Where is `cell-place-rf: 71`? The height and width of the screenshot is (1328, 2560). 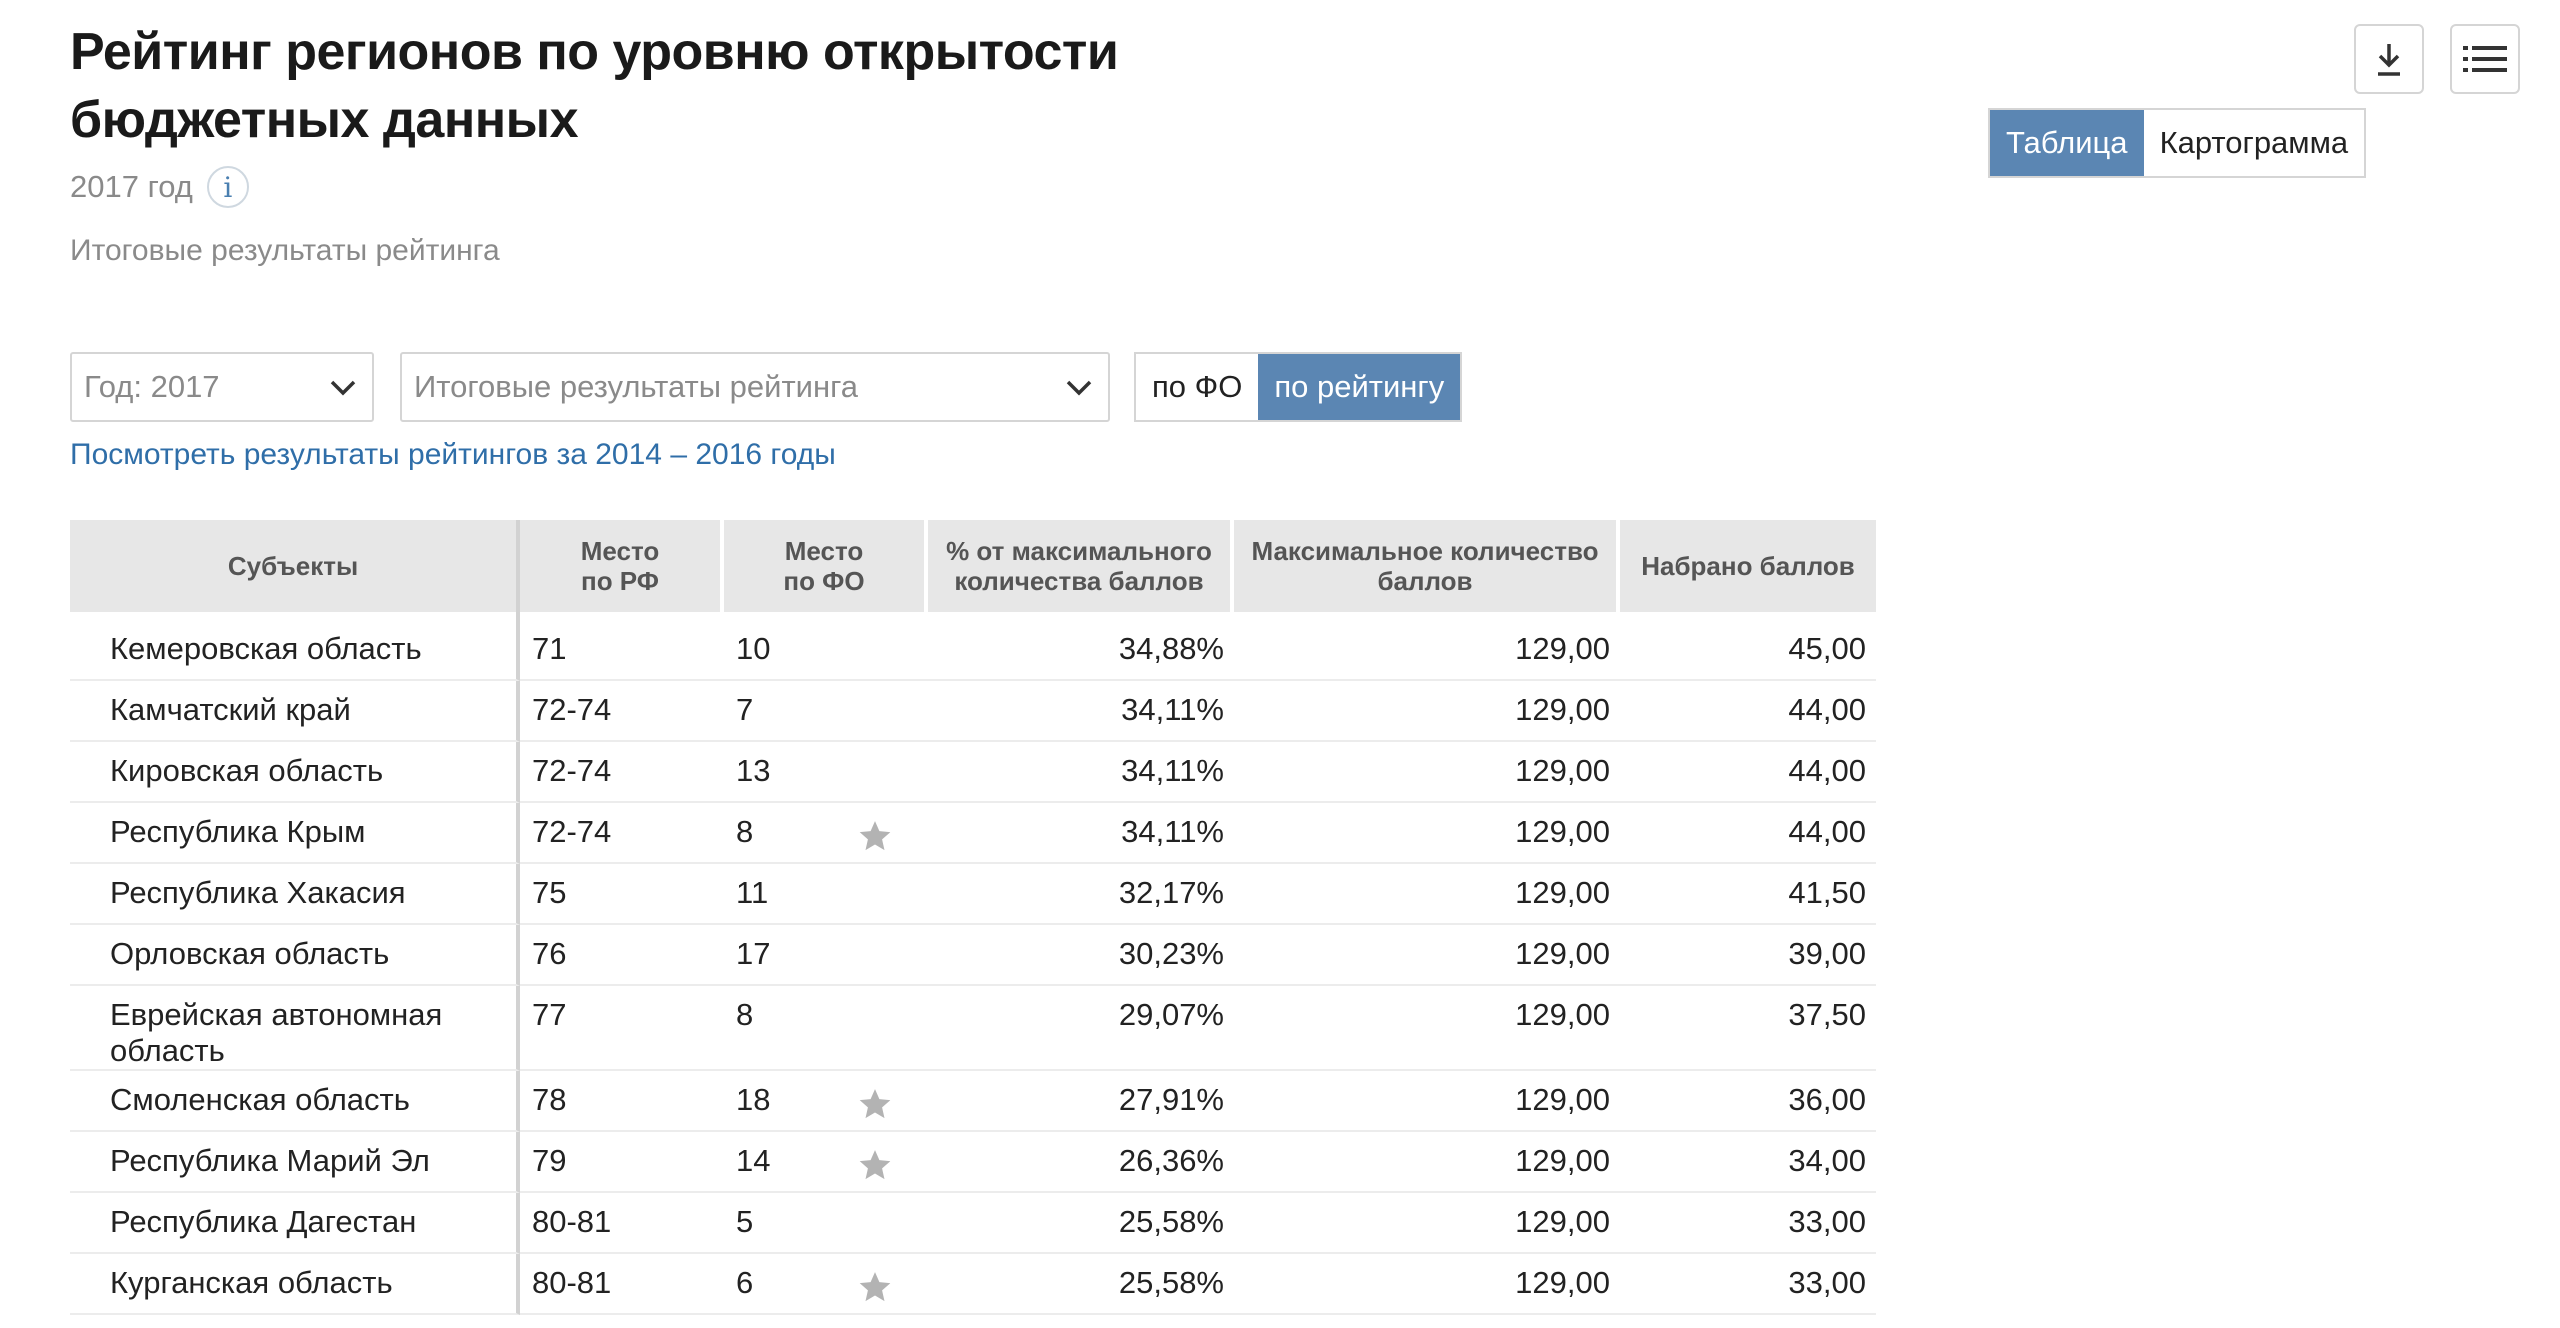
cell-place-rf: 71 is located at coordinates (622, 650).